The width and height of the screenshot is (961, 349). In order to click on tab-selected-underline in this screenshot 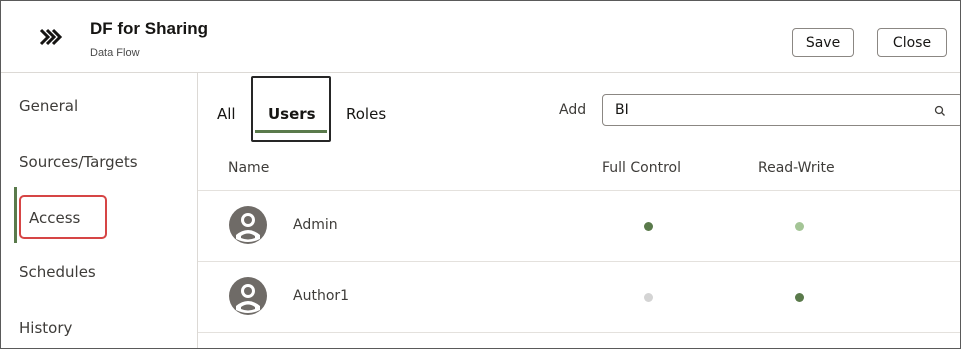, I will do `click(291, 131)`.